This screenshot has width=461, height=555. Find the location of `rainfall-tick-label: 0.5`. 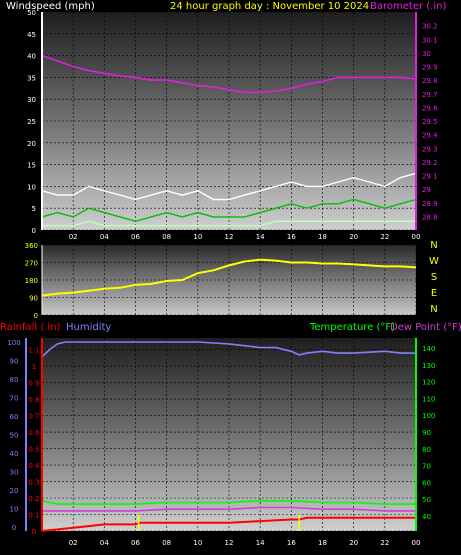

rainfall-tick-label: 0.5 is located at coordinates (33, 450).